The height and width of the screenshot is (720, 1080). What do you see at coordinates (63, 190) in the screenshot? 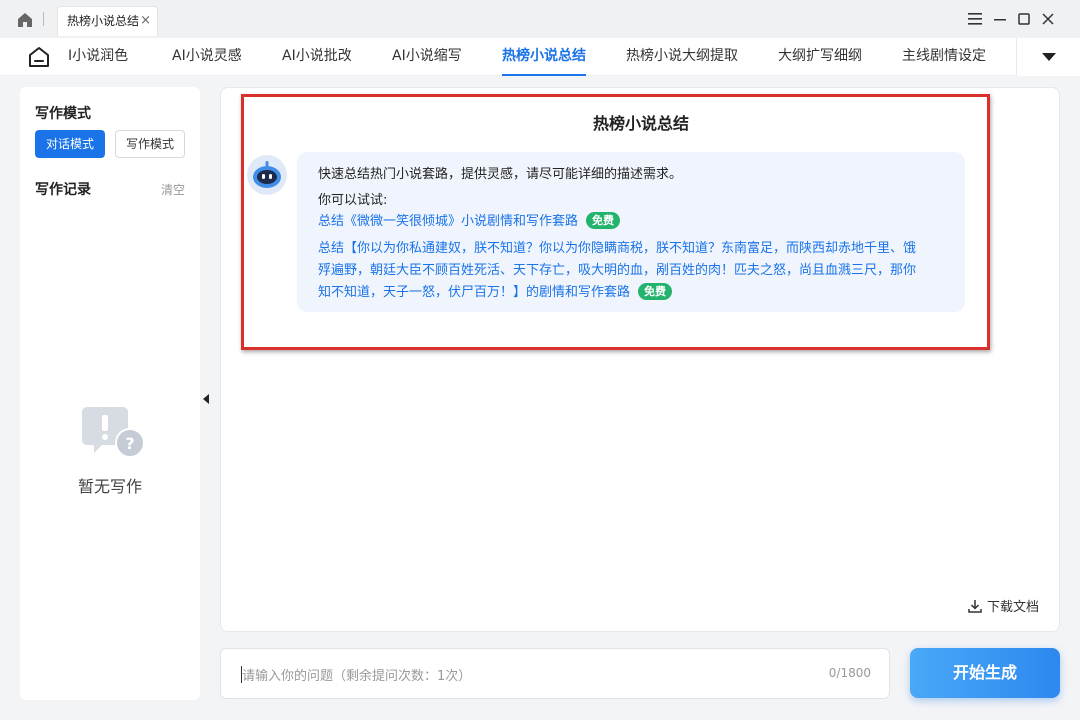
I see `records-title: 写作记录` at bounding box center [63, 190].